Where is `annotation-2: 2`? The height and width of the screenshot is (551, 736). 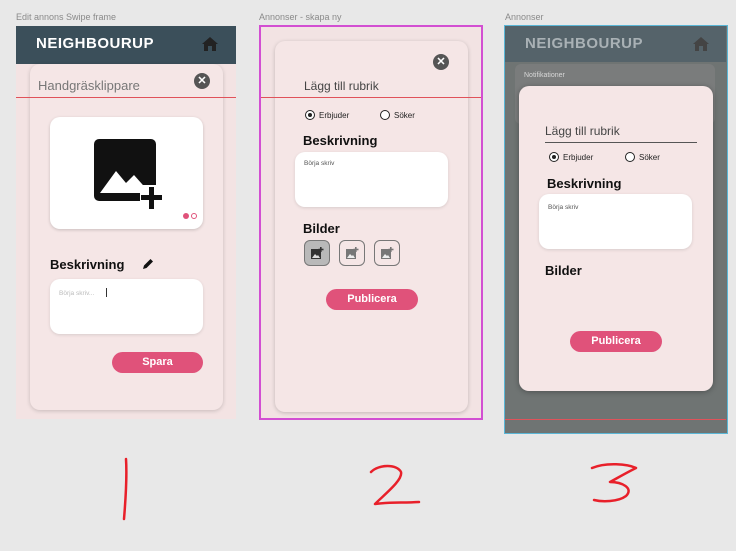 annotation-2: 2 is located at coordinates (395, 485).